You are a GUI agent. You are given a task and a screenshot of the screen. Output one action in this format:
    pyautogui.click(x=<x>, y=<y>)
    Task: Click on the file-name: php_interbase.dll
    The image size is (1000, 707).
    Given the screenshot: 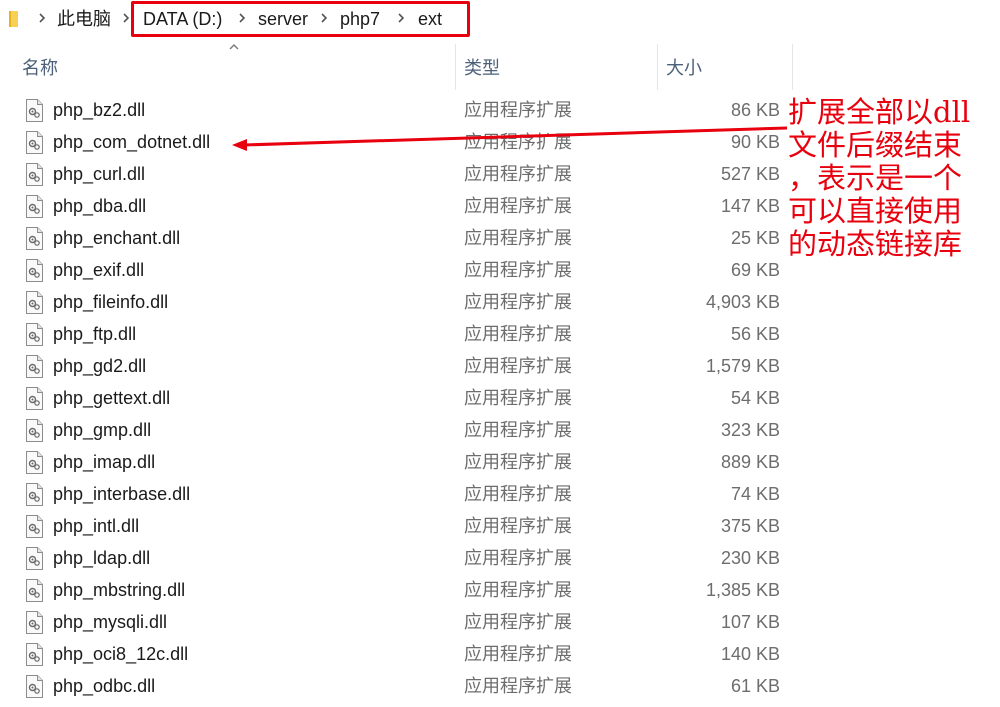 What is the action you would take?
    pyautogui.click(x=121, y=494)
    